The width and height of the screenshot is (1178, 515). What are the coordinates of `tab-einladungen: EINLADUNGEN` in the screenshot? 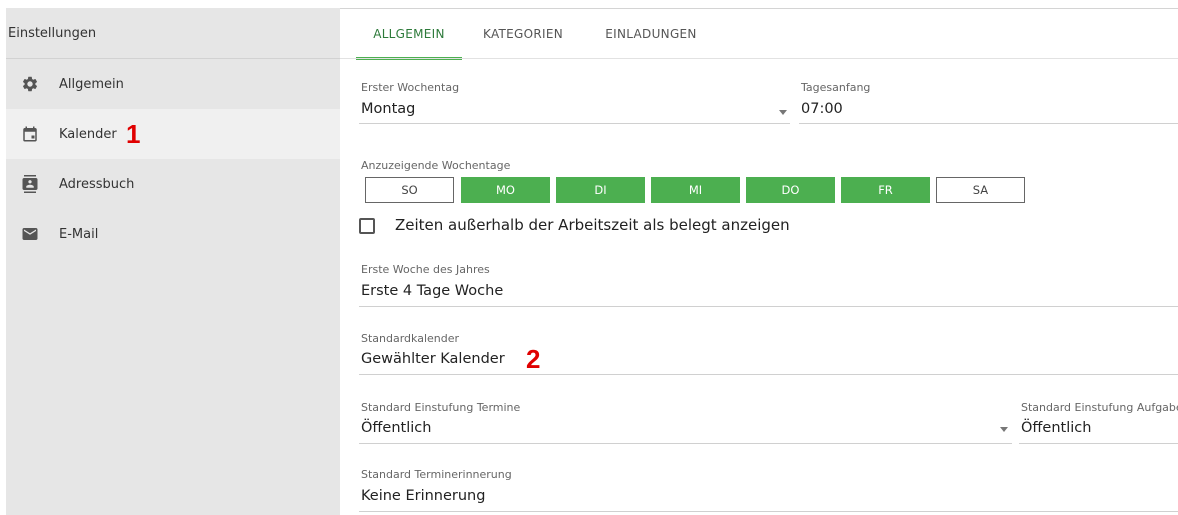 It's located at (651, 34).